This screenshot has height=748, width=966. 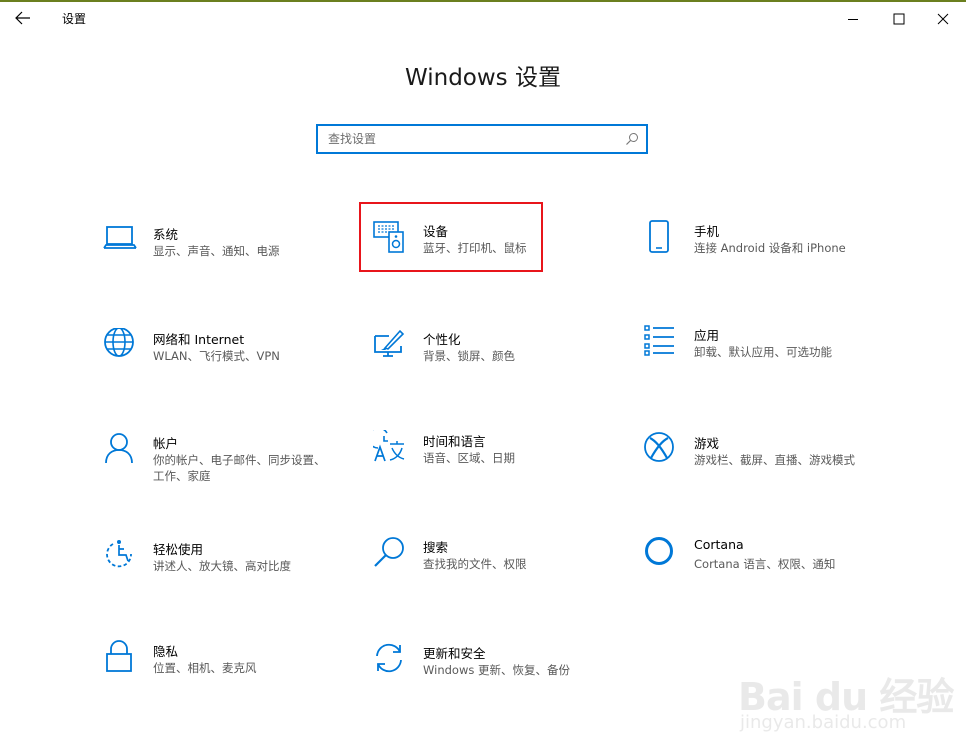 I want to click on tile-title: 轻松使用, so click(x=178, y=549).